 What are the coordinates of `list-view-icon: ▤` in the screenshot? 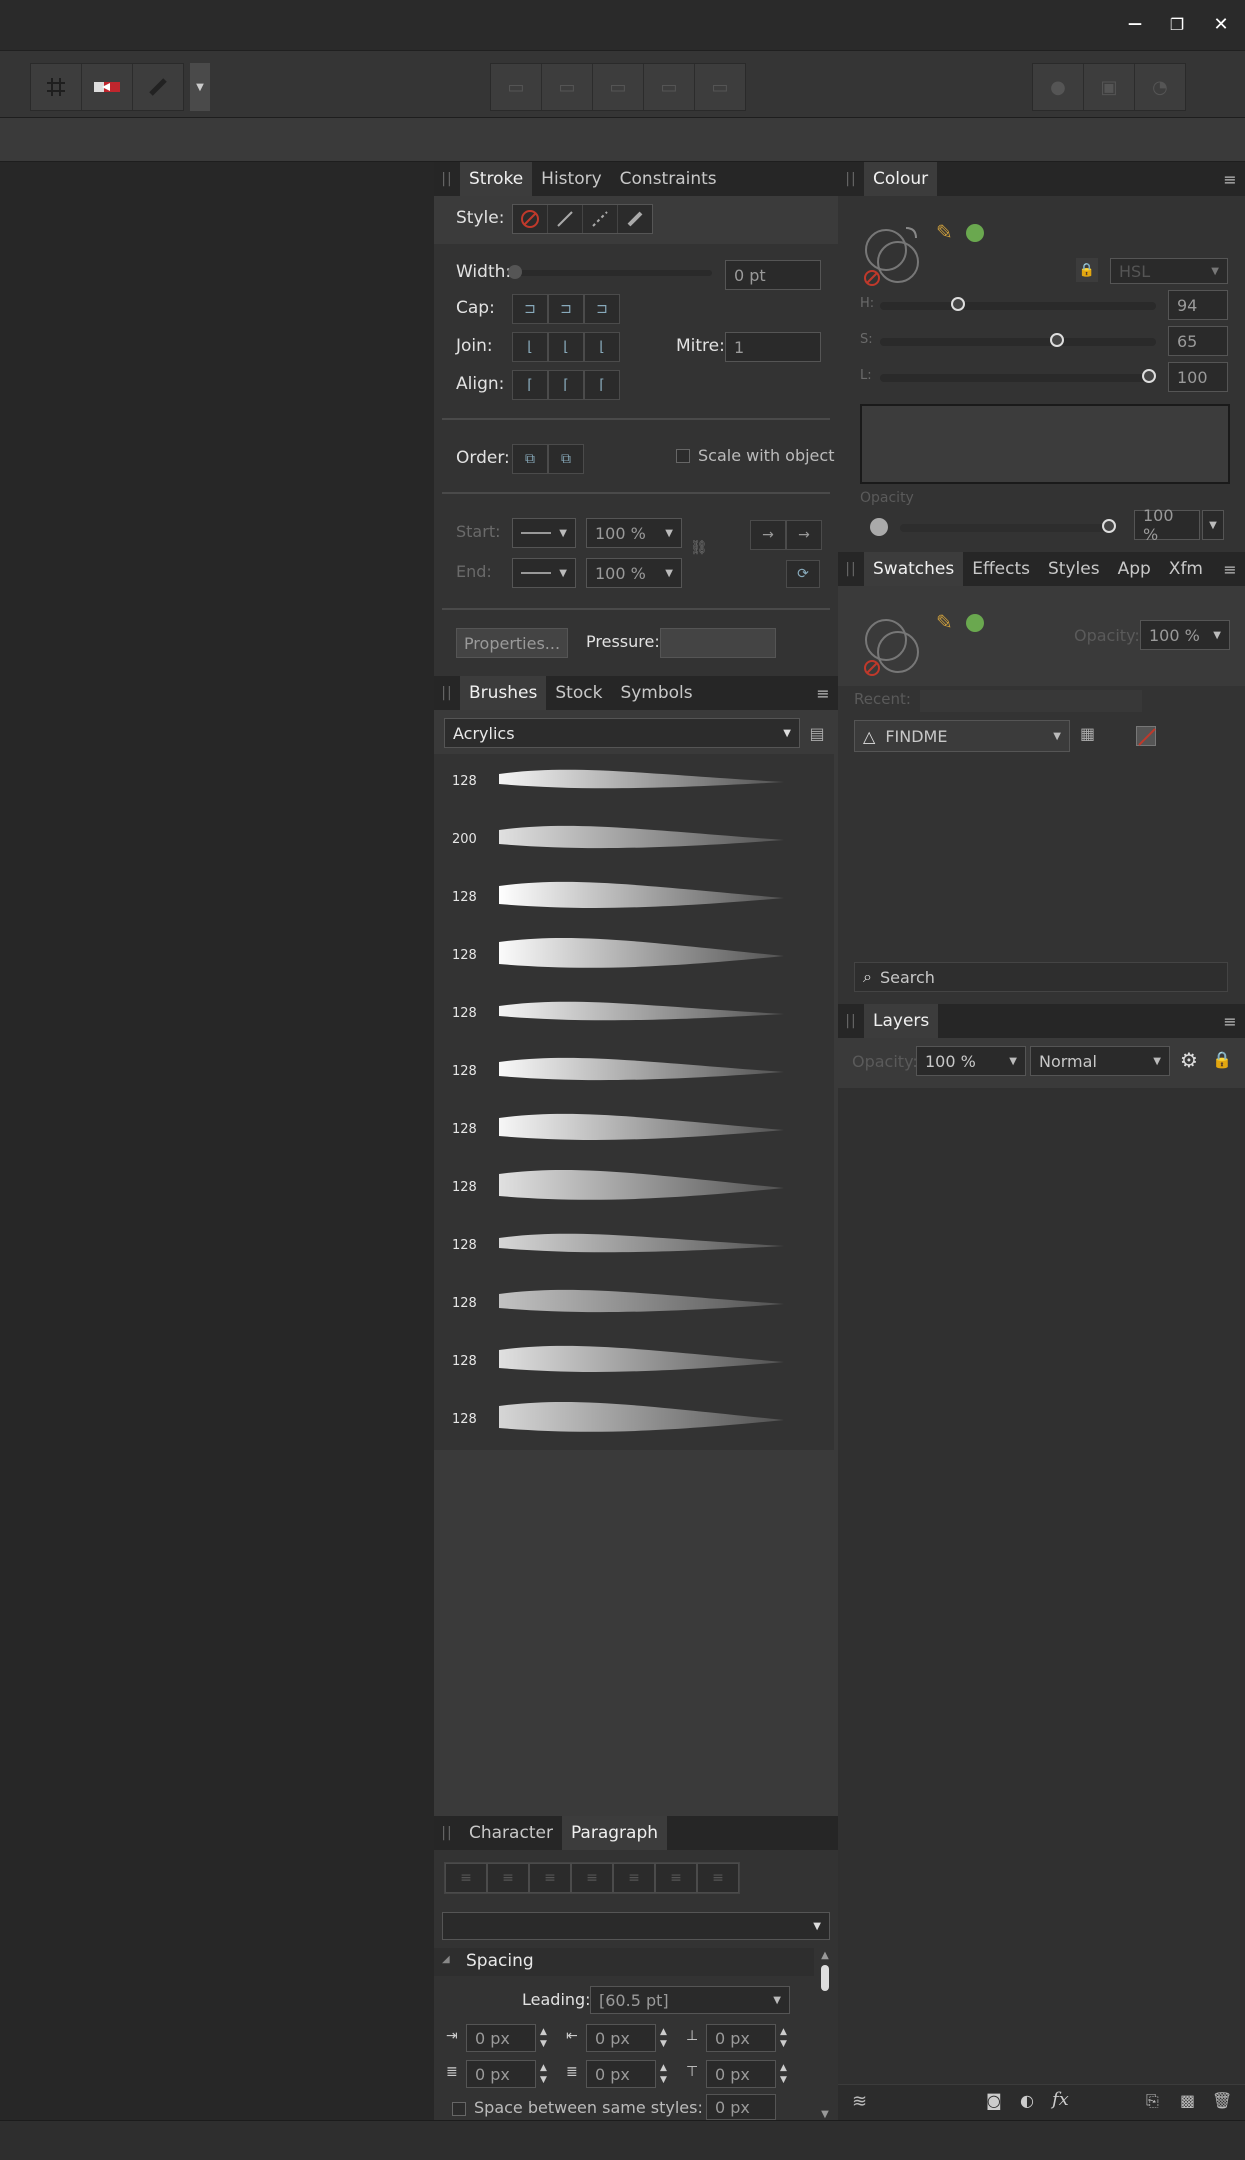 It's located at (817, 733).